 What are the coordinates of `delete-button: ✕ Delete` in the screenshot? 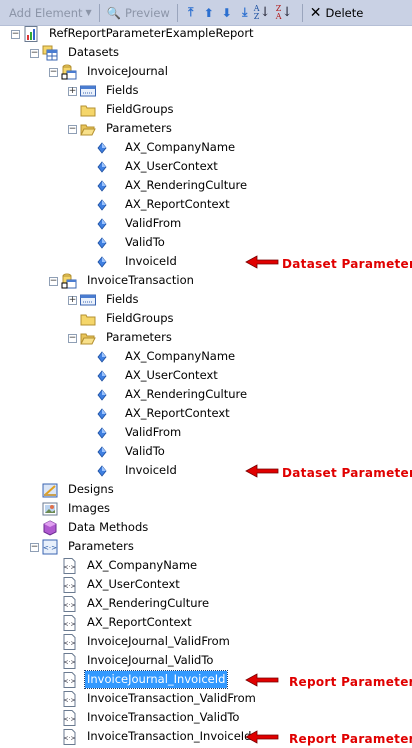 It's located at (337, 13).